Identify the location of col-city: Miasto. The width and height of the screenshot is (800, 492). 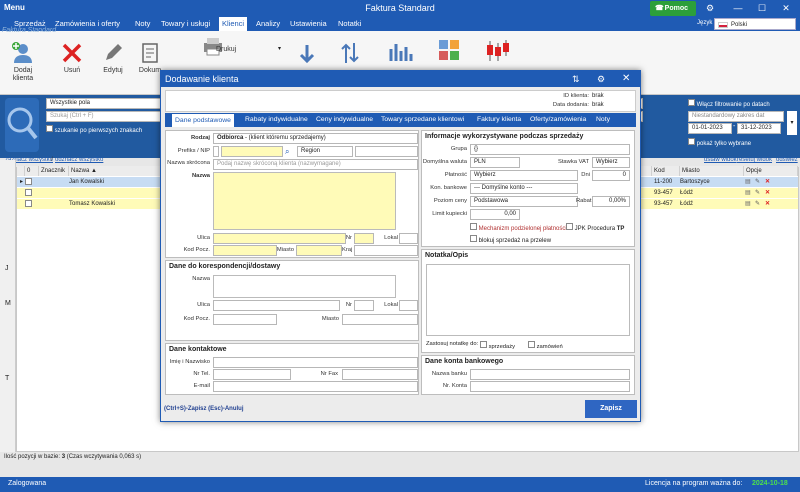
(712, 171).